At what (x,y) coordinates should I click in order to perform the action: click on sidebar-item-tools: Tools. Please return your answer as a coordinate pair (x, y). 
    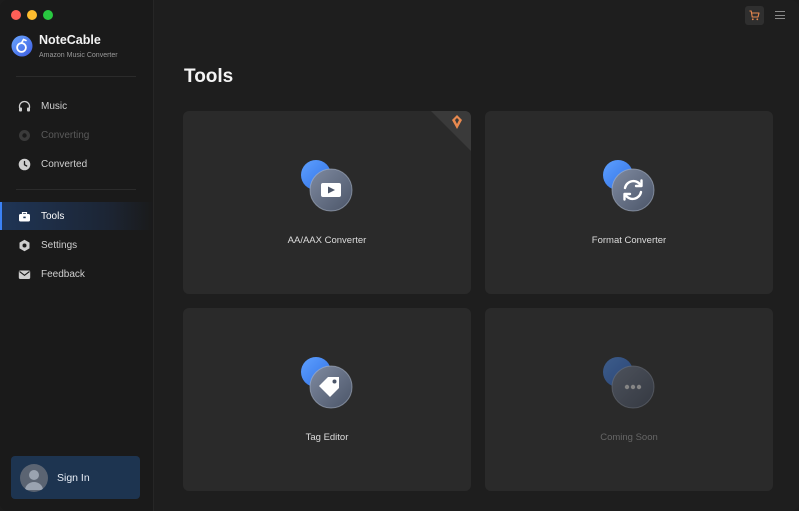
    Looking at the image, I should click on (77, 216).